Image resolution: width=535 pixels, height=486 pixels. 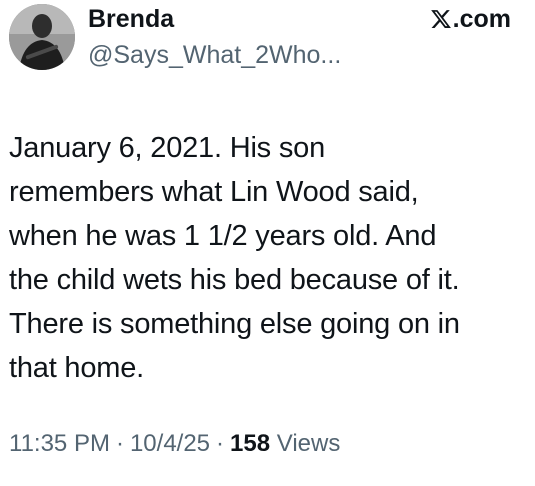 I want to click on views-label: Views, so click(x=308, y=443).